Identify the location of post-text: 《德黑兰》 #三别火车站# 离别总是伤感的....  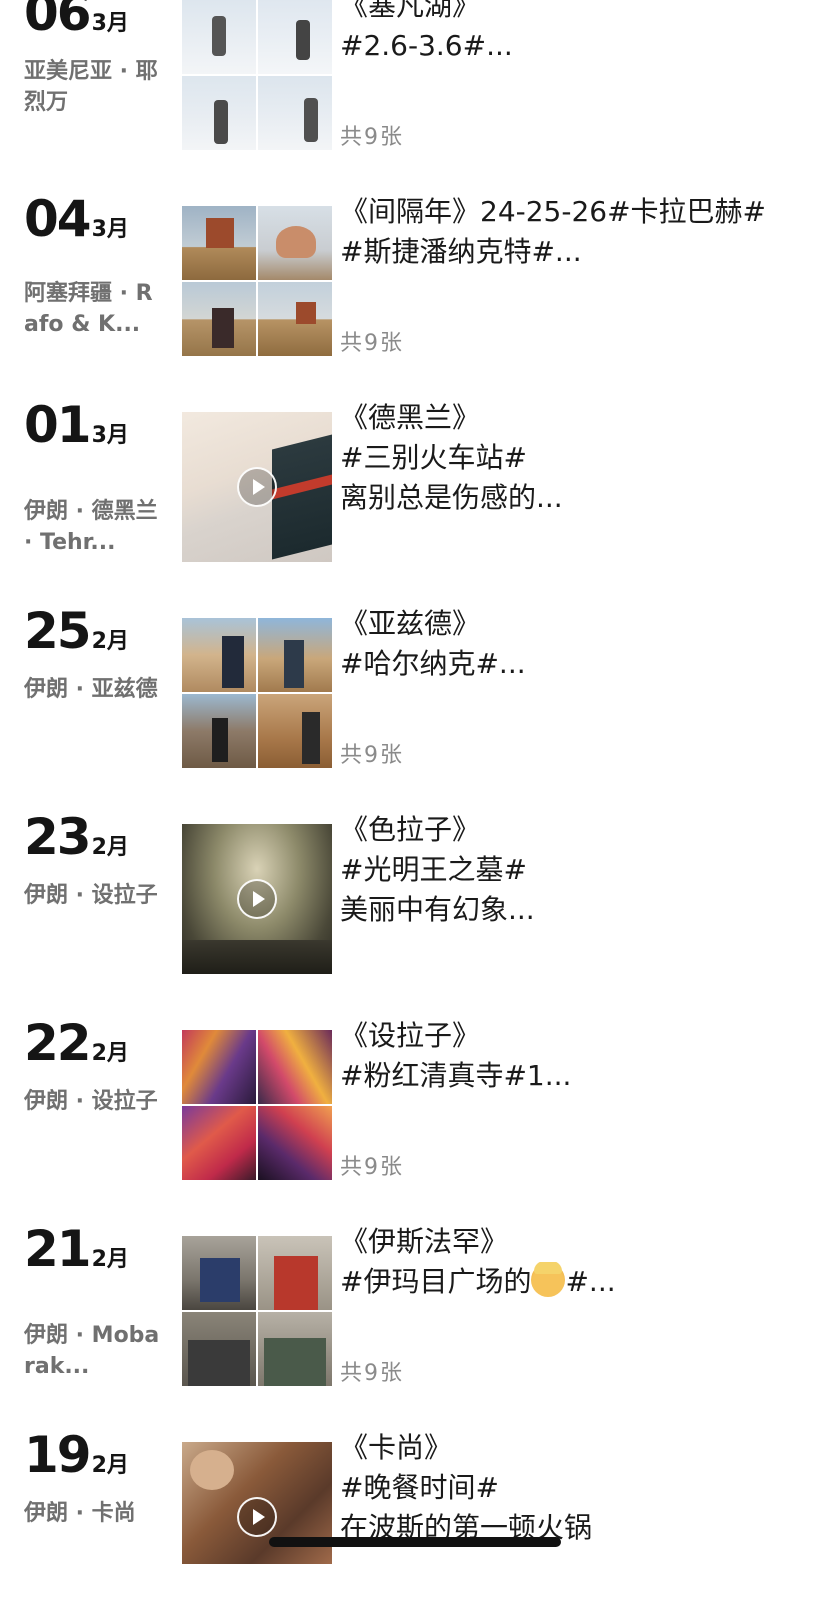
(575, 458).